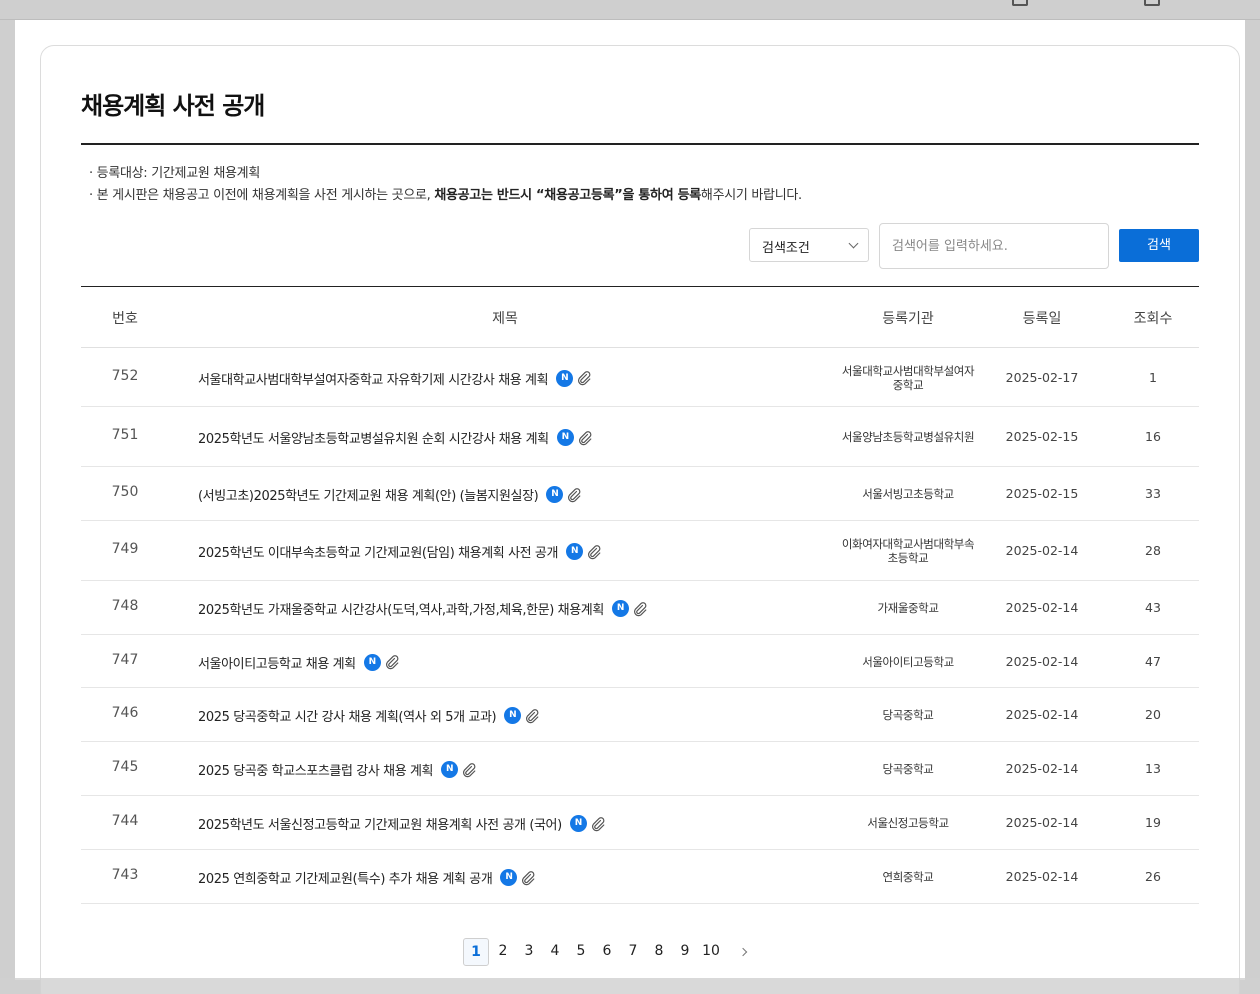 This screenshot has width=1260, height=994. I want to click on page-10-button: 10, so click(711, 952).